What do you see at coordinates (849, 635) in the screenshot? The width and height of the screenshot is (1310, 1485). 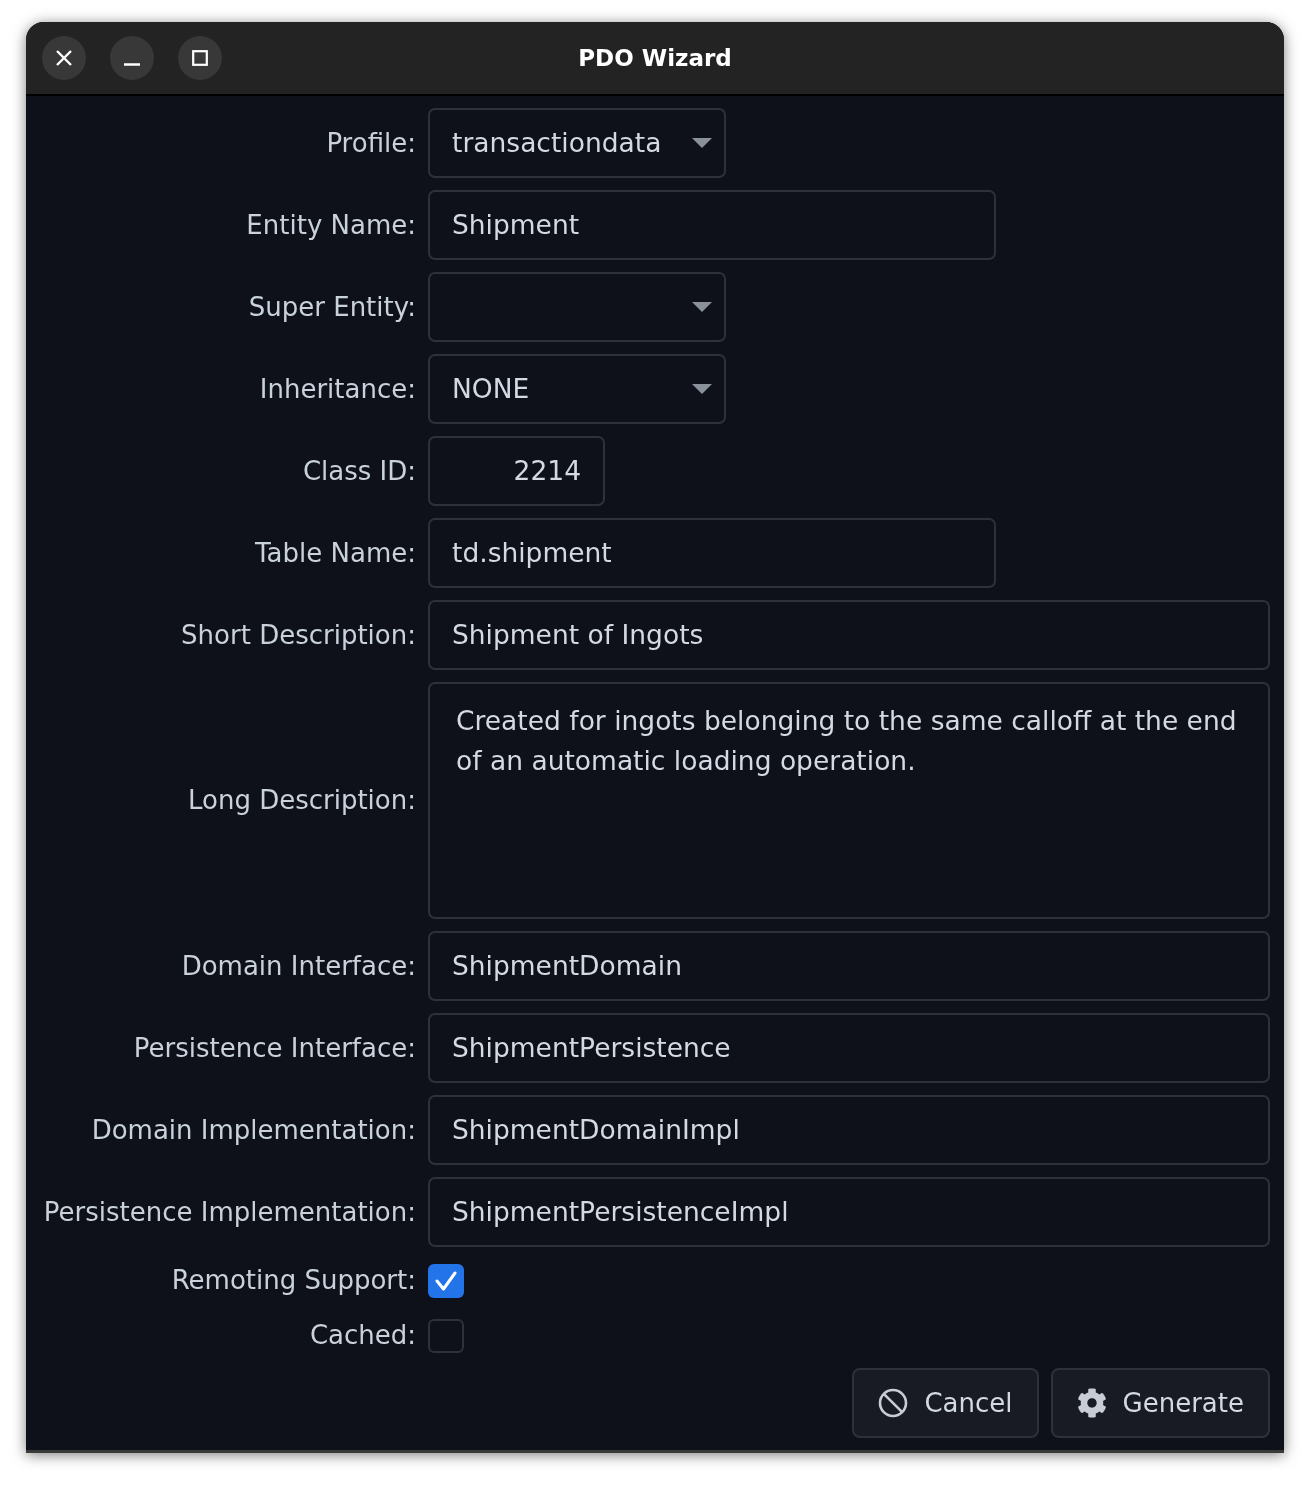 I see `text-field: Shipment of Ingots` at bounding box center [849, 635].